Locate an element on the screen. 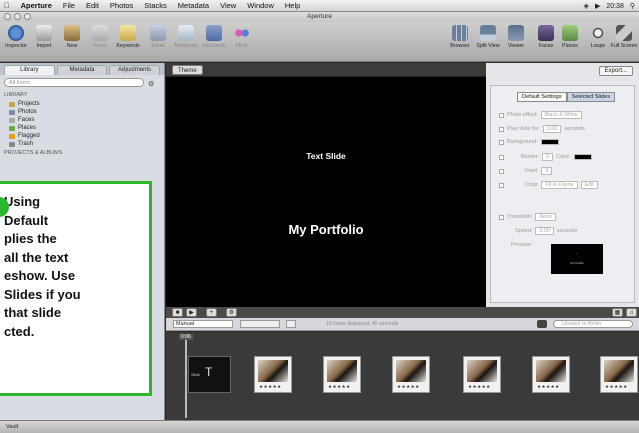  wifi-icon: ◈ is located at coordinates (586, 6).